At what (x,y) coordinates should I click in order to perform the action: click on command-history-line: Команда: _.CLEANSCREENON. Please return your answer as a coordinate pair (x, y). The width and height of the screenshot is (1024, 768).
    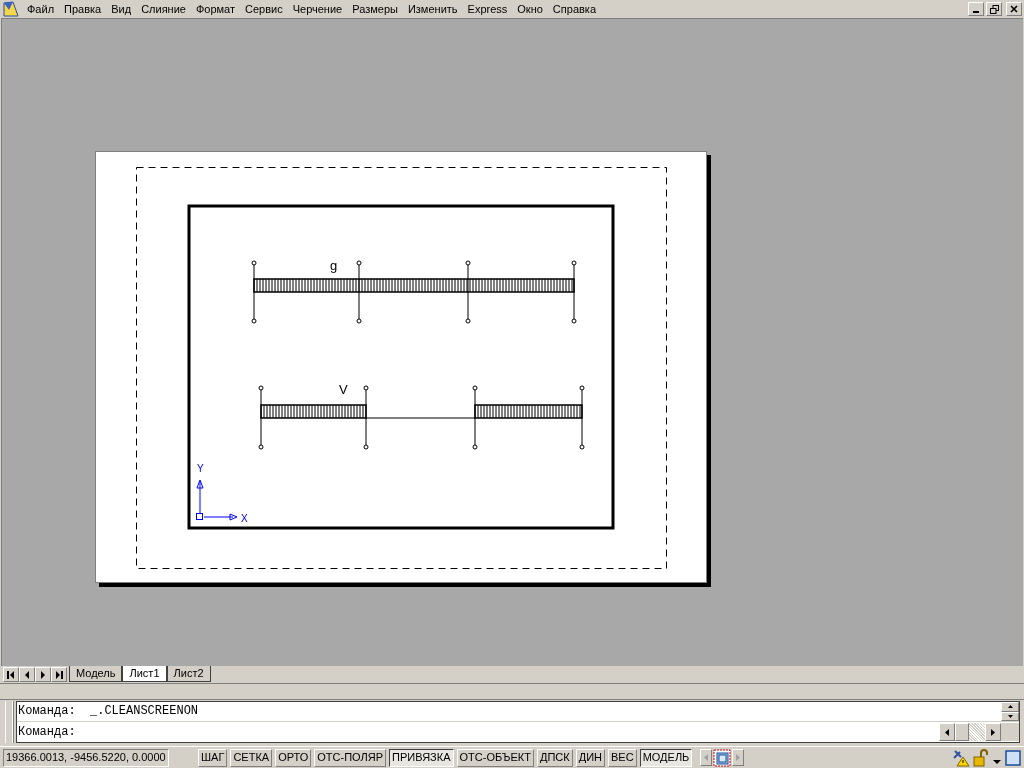
    Looking at the image, I should click on (108, 711).